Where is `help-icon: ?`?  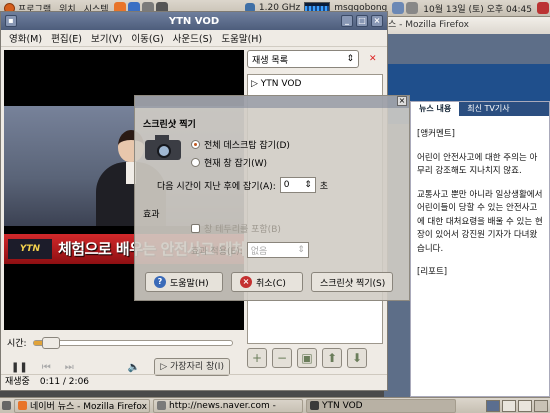
help-icon: ? is located at coordinates (160, 282).